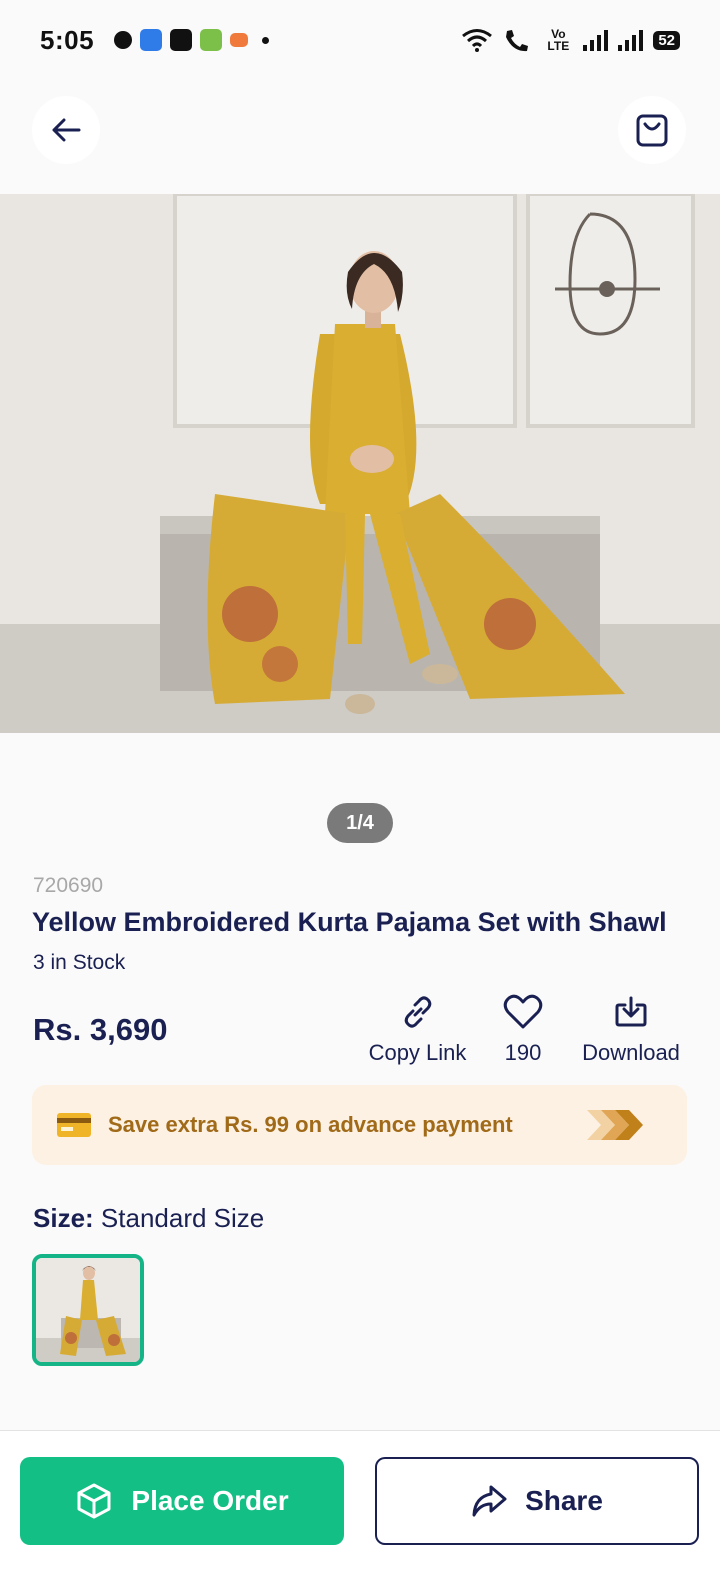  I want to click on share-arrow-icon, so click(489, 1501).